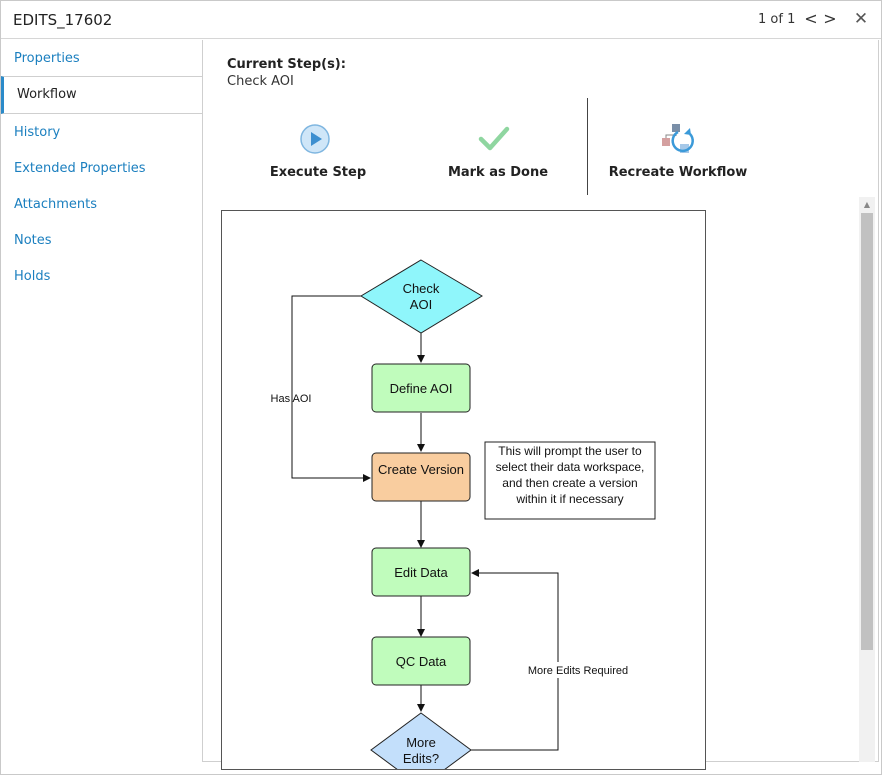 The width and height of the screenshot is (882, 775). What do you see at coordinates (37, 132) in the screenshot?
I see `sidebar-item-label: History` at bounding box center [37, 132].